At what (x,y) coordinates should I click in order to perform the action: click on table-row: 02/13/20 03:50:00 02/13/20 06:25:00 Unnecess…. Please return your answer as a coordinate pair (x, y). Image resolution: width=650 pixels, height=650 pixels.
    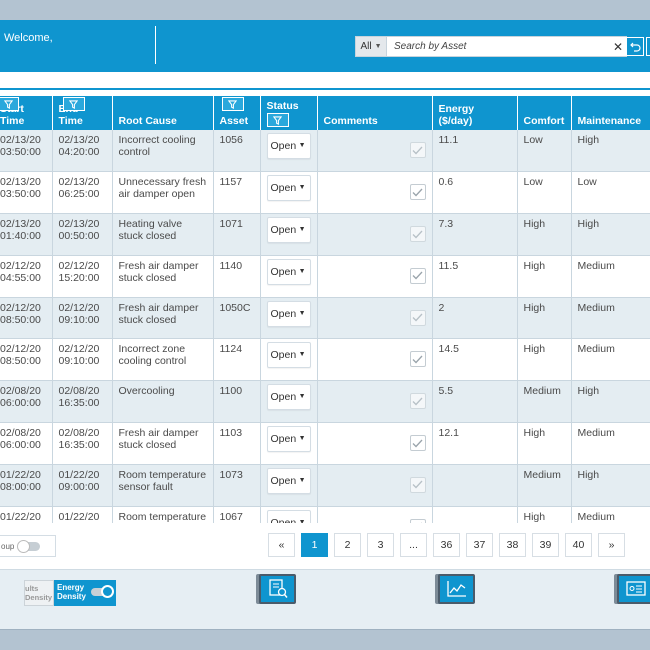
    Looking at the image, I should click on (325, 193).